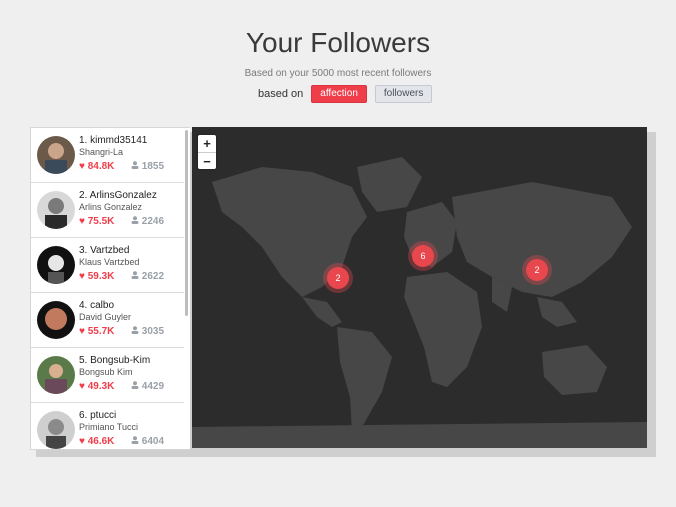  What do you see at coordinates (101, 276) in the screenshot?
I see `likes-value: 59.3K` at bounding box center [101, 276].